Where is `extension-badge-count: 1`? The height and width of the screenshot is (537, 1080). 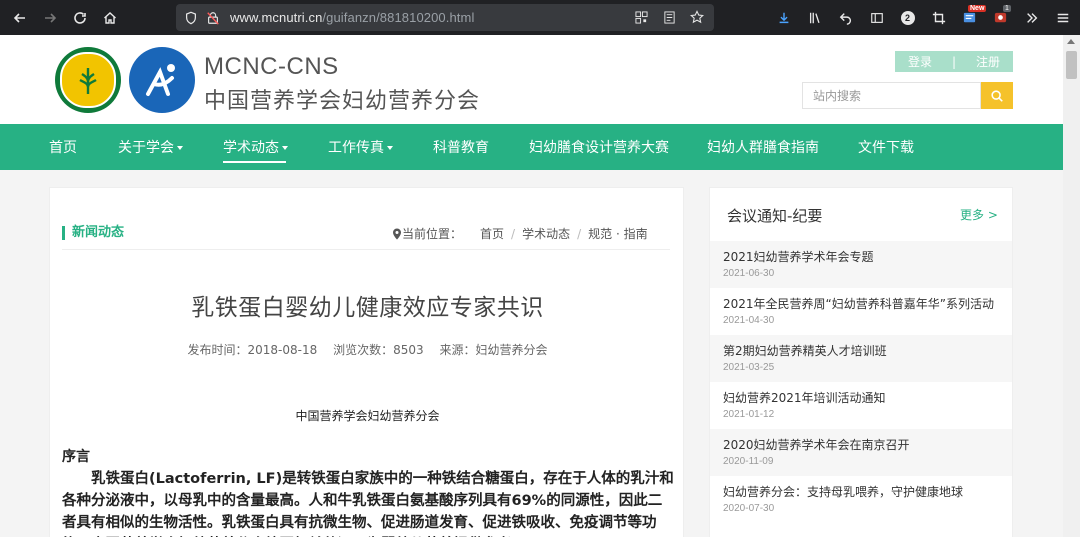
extension-badge-count: 1 is located at coordinates (1007, 8).